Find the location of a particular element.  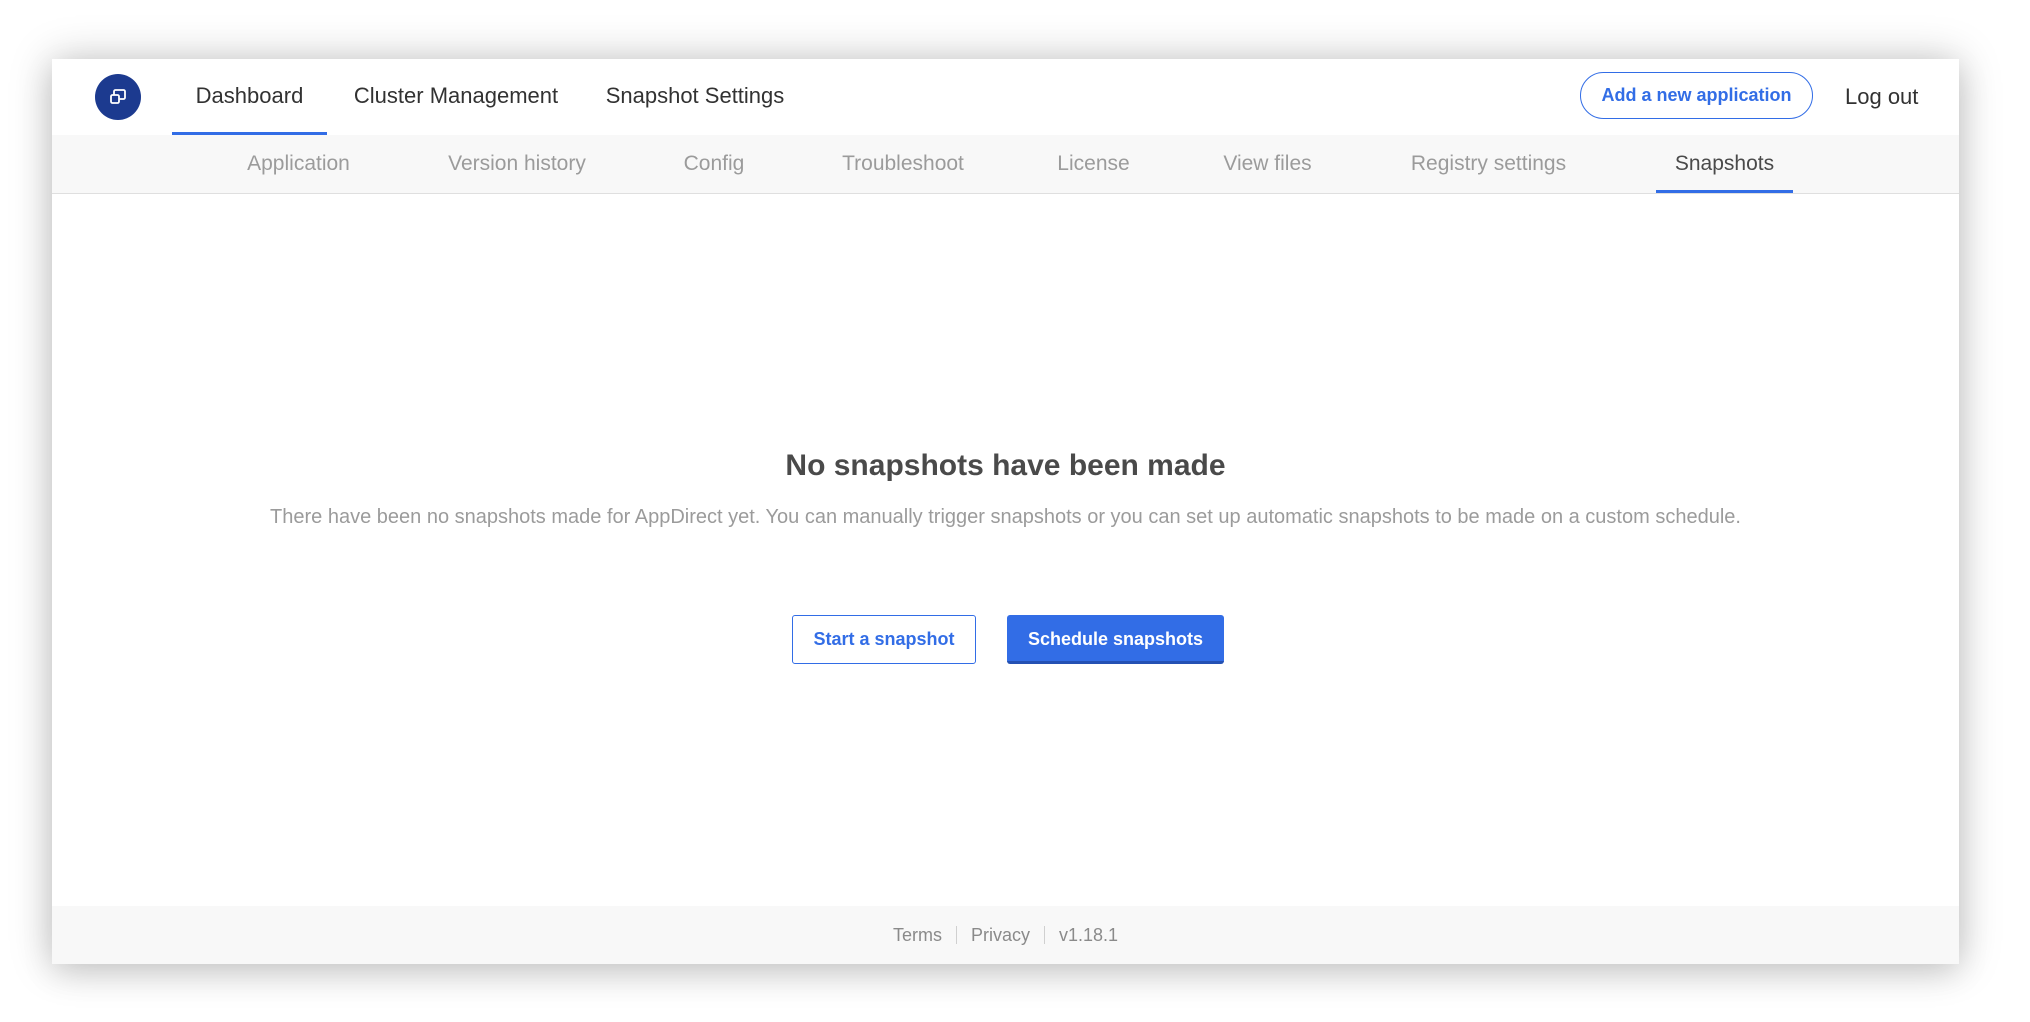

logo-glyph-icon is located at coordinates (118, 96).